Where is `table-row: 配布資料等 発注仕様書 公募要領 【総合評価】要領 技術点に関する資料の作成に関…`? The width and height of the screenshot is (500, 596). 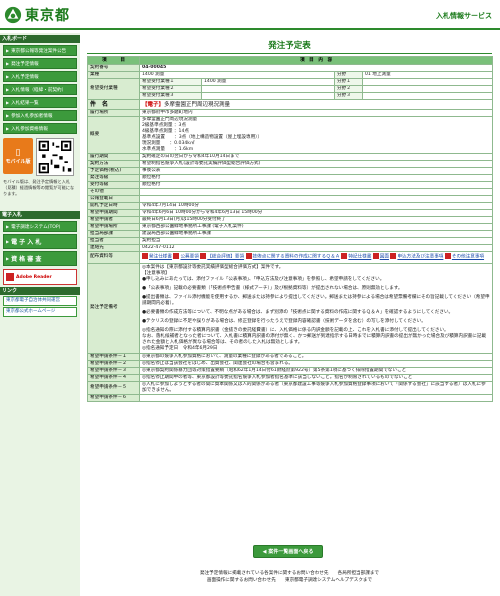
table-row: 配布資料等 発注仕様書 公募要領 【総合評価】要領 技術点に関する資料の作成に関… is located at coordinates (290, 257).